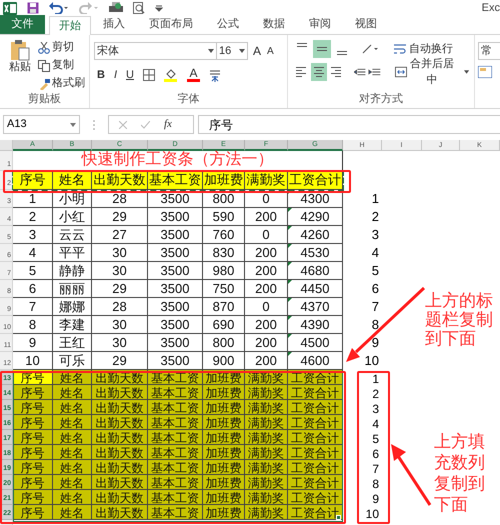  I want to click on table-cell: 2, so click(375, 394).